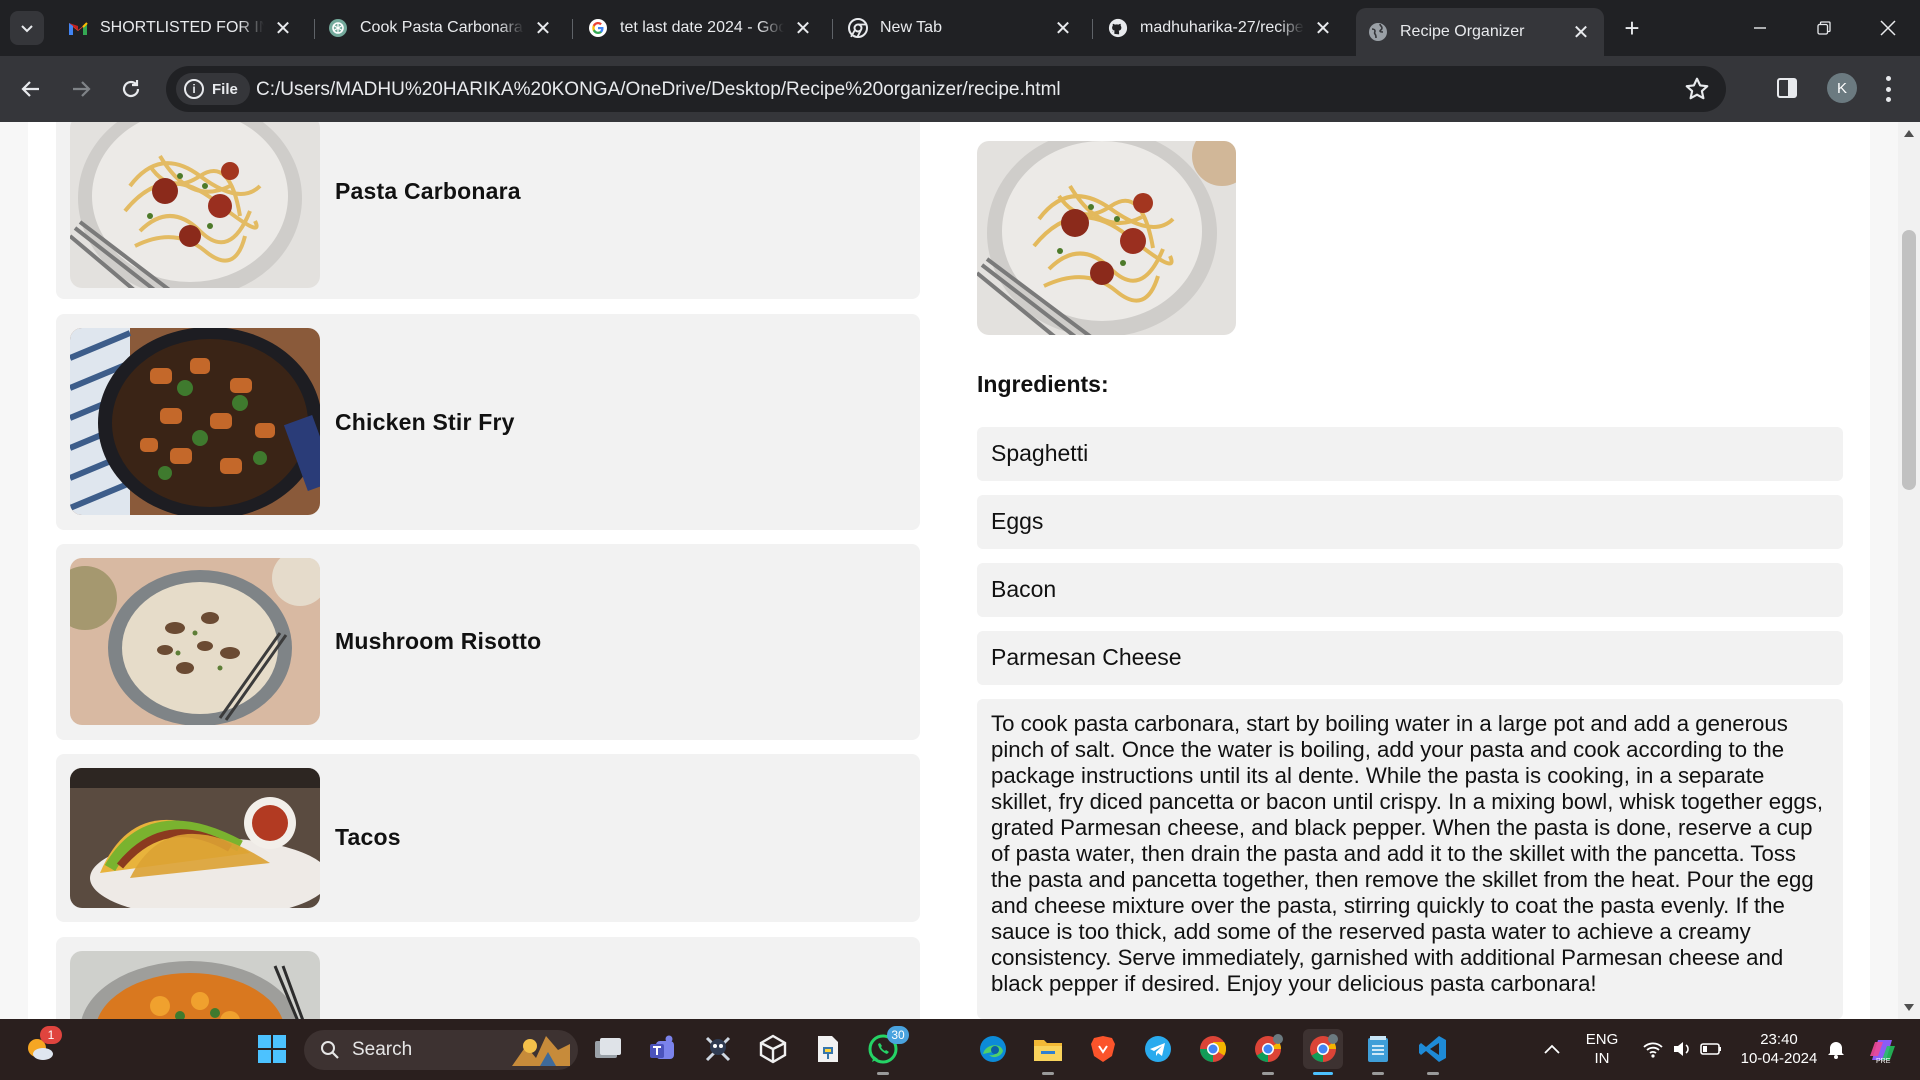 This screenshot has height=1080, width=1920. I want to click on back-button, so click(31, 89).